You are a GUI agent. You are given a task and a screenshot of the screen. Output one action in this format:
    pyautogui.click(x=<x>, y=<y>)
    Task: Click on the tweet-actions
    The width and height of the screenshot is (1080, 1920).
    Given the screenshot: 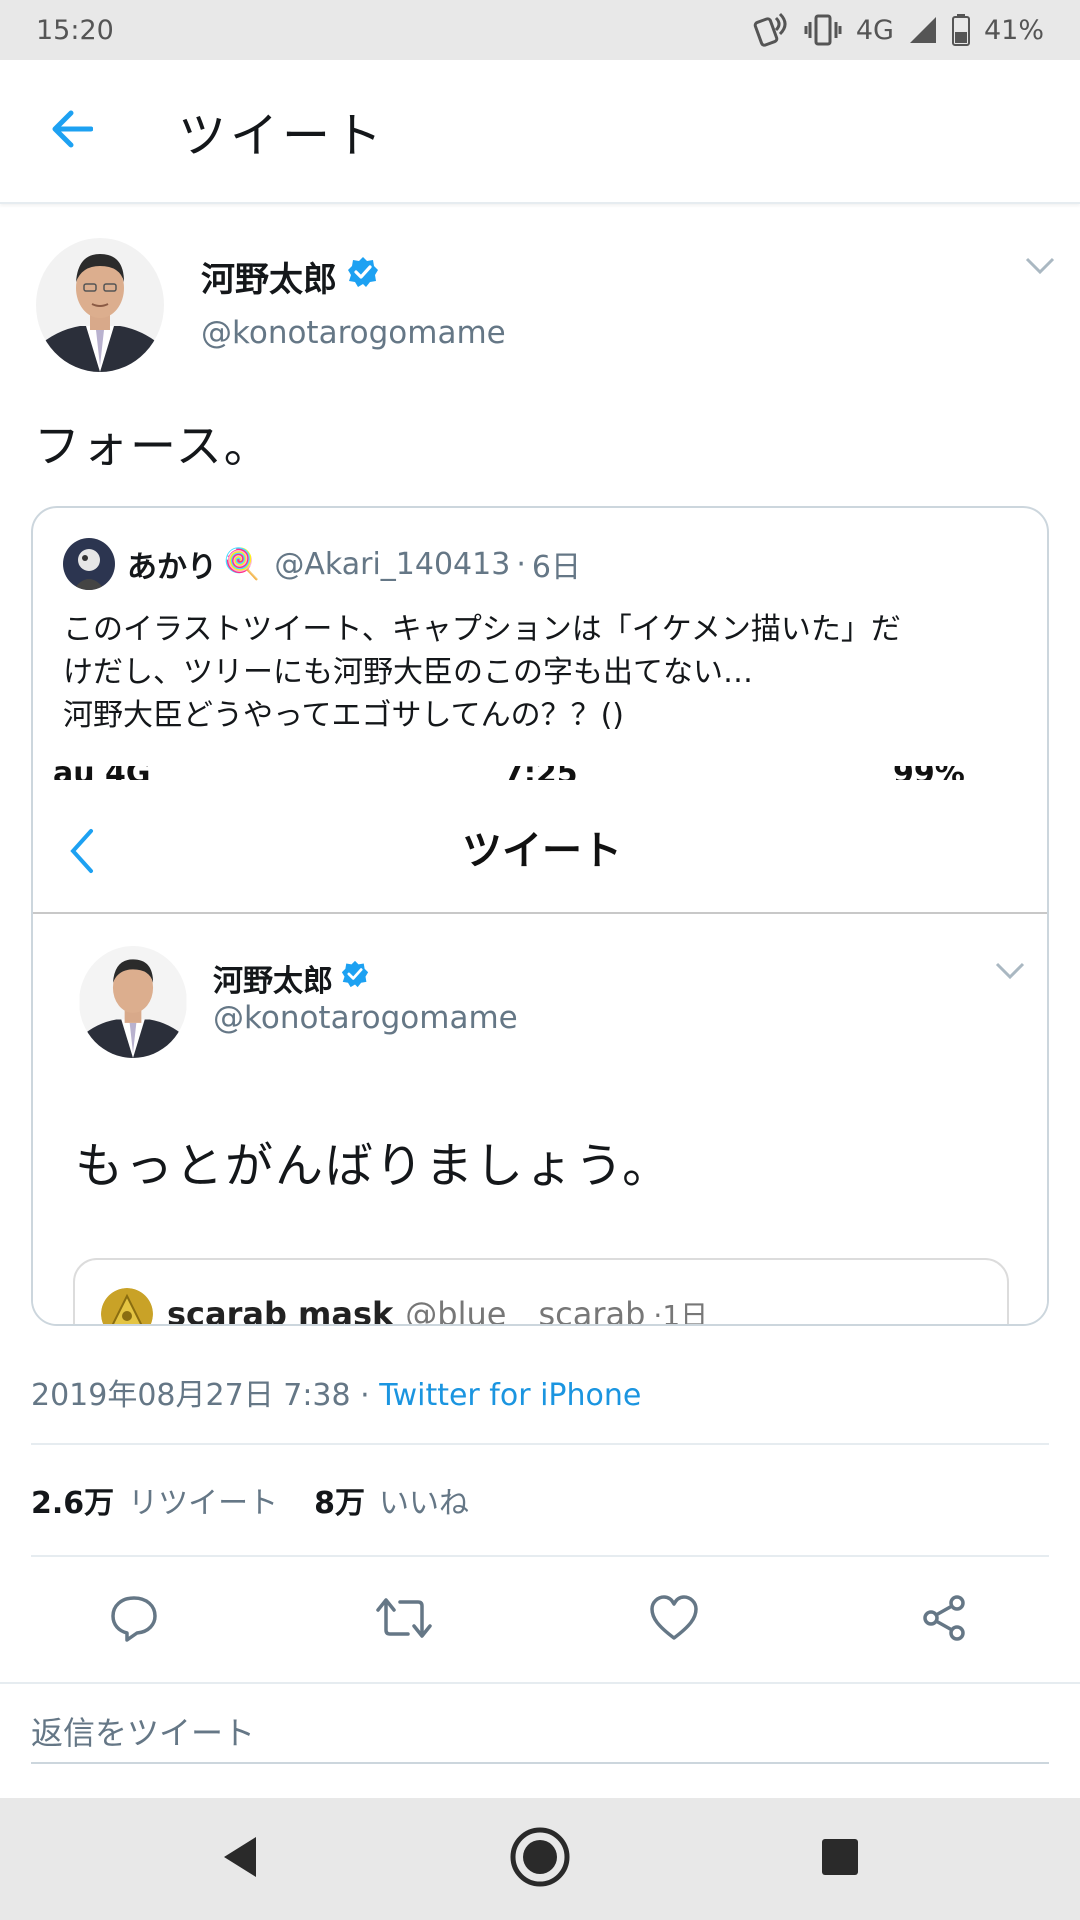 What is the action you would take?
    pyautogui.click(x=540, y=1620)
    